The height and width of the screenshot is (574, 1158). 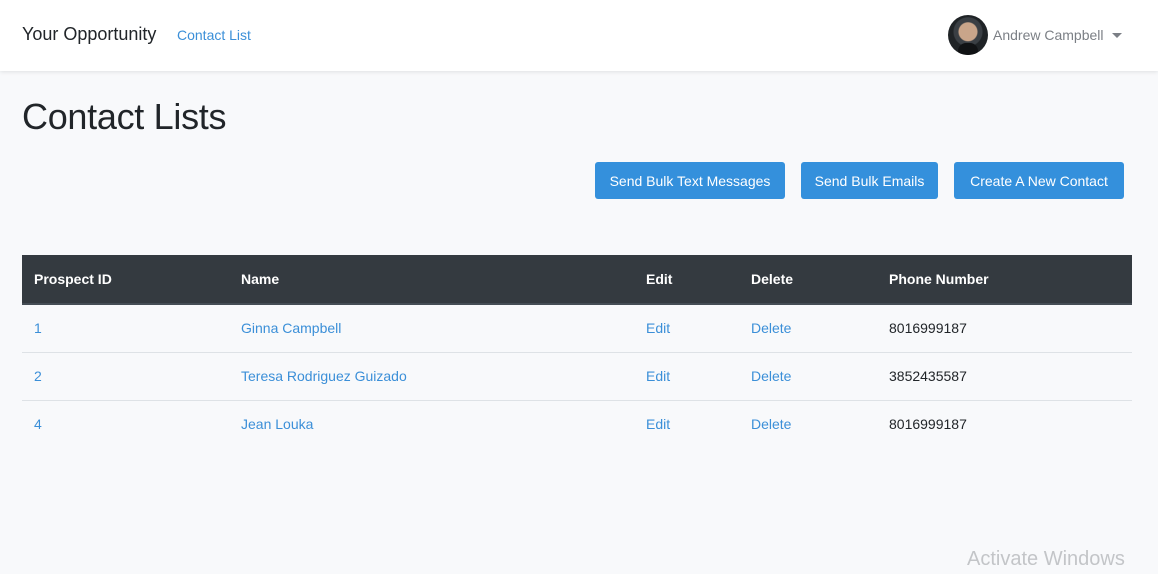 I want to click on contact-name-link: Ginna Campbell, so click(x=291, y=328).